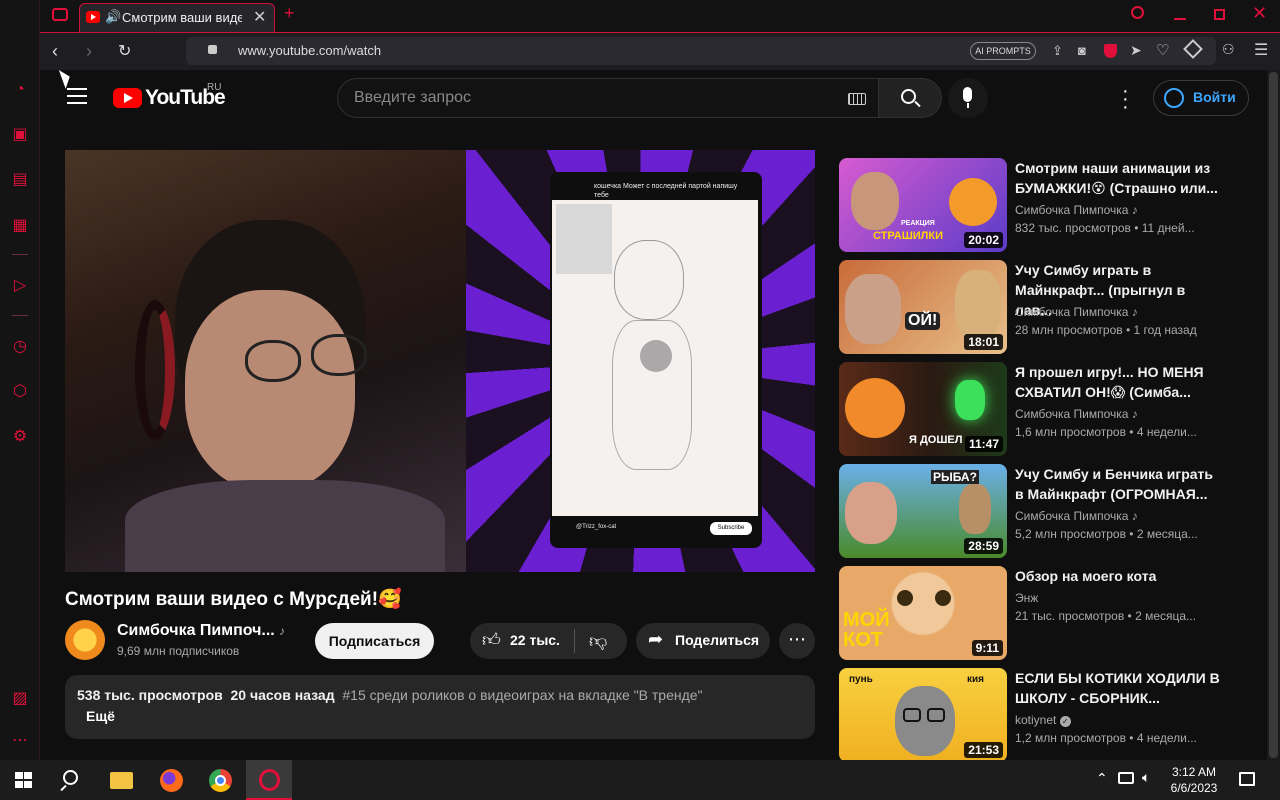 This screenshot has height=800, width=1280. Describe the element at coordinates (182, 17) in the screenshot. I see `tab-title: Смотрим ваши видео с` at that location.